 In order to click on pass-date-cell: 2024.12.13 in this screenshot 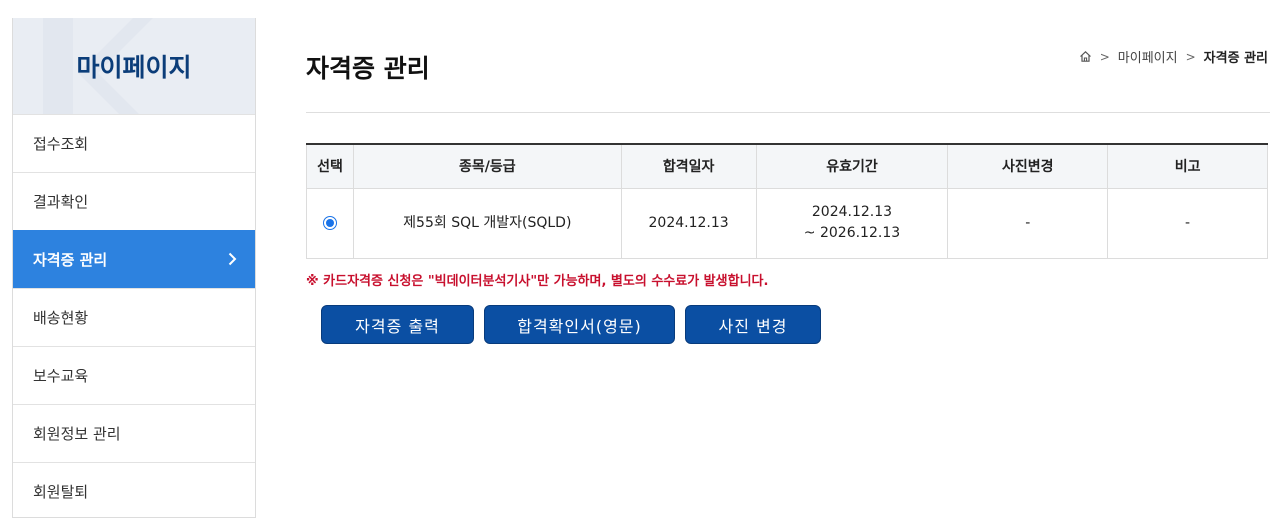, I will do `click(688, 223)`.